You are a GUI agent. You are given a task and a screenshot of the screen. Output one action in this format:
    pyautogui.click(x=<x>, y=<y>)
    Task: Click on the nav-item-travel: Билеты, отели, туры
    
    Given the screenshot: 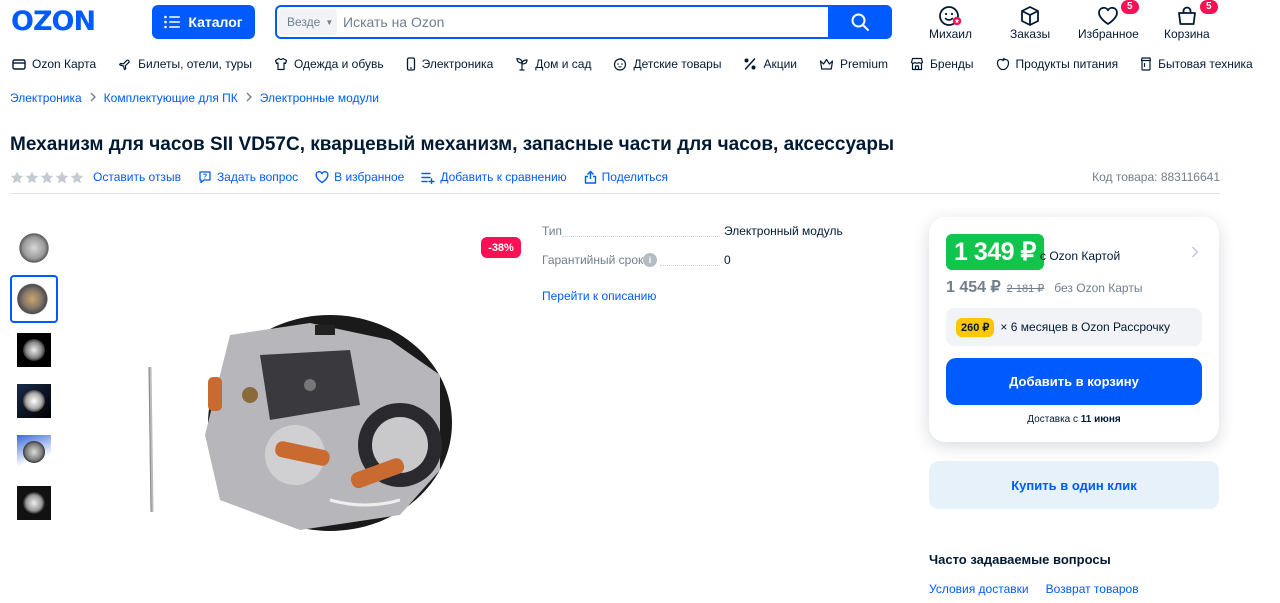 What is the action you would take?
    pyautogui.click(x=185, y=64)
    